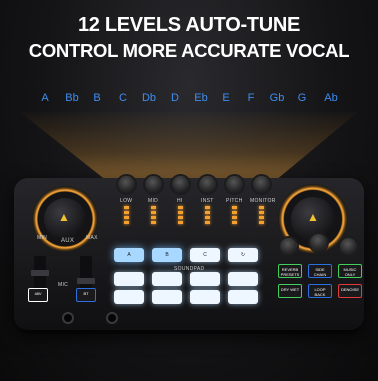 The image size is (378, 381). What do you see at coordinates (207, 184) in the screenshot?
I see `inst-knob` at bounding box center [207, 184].